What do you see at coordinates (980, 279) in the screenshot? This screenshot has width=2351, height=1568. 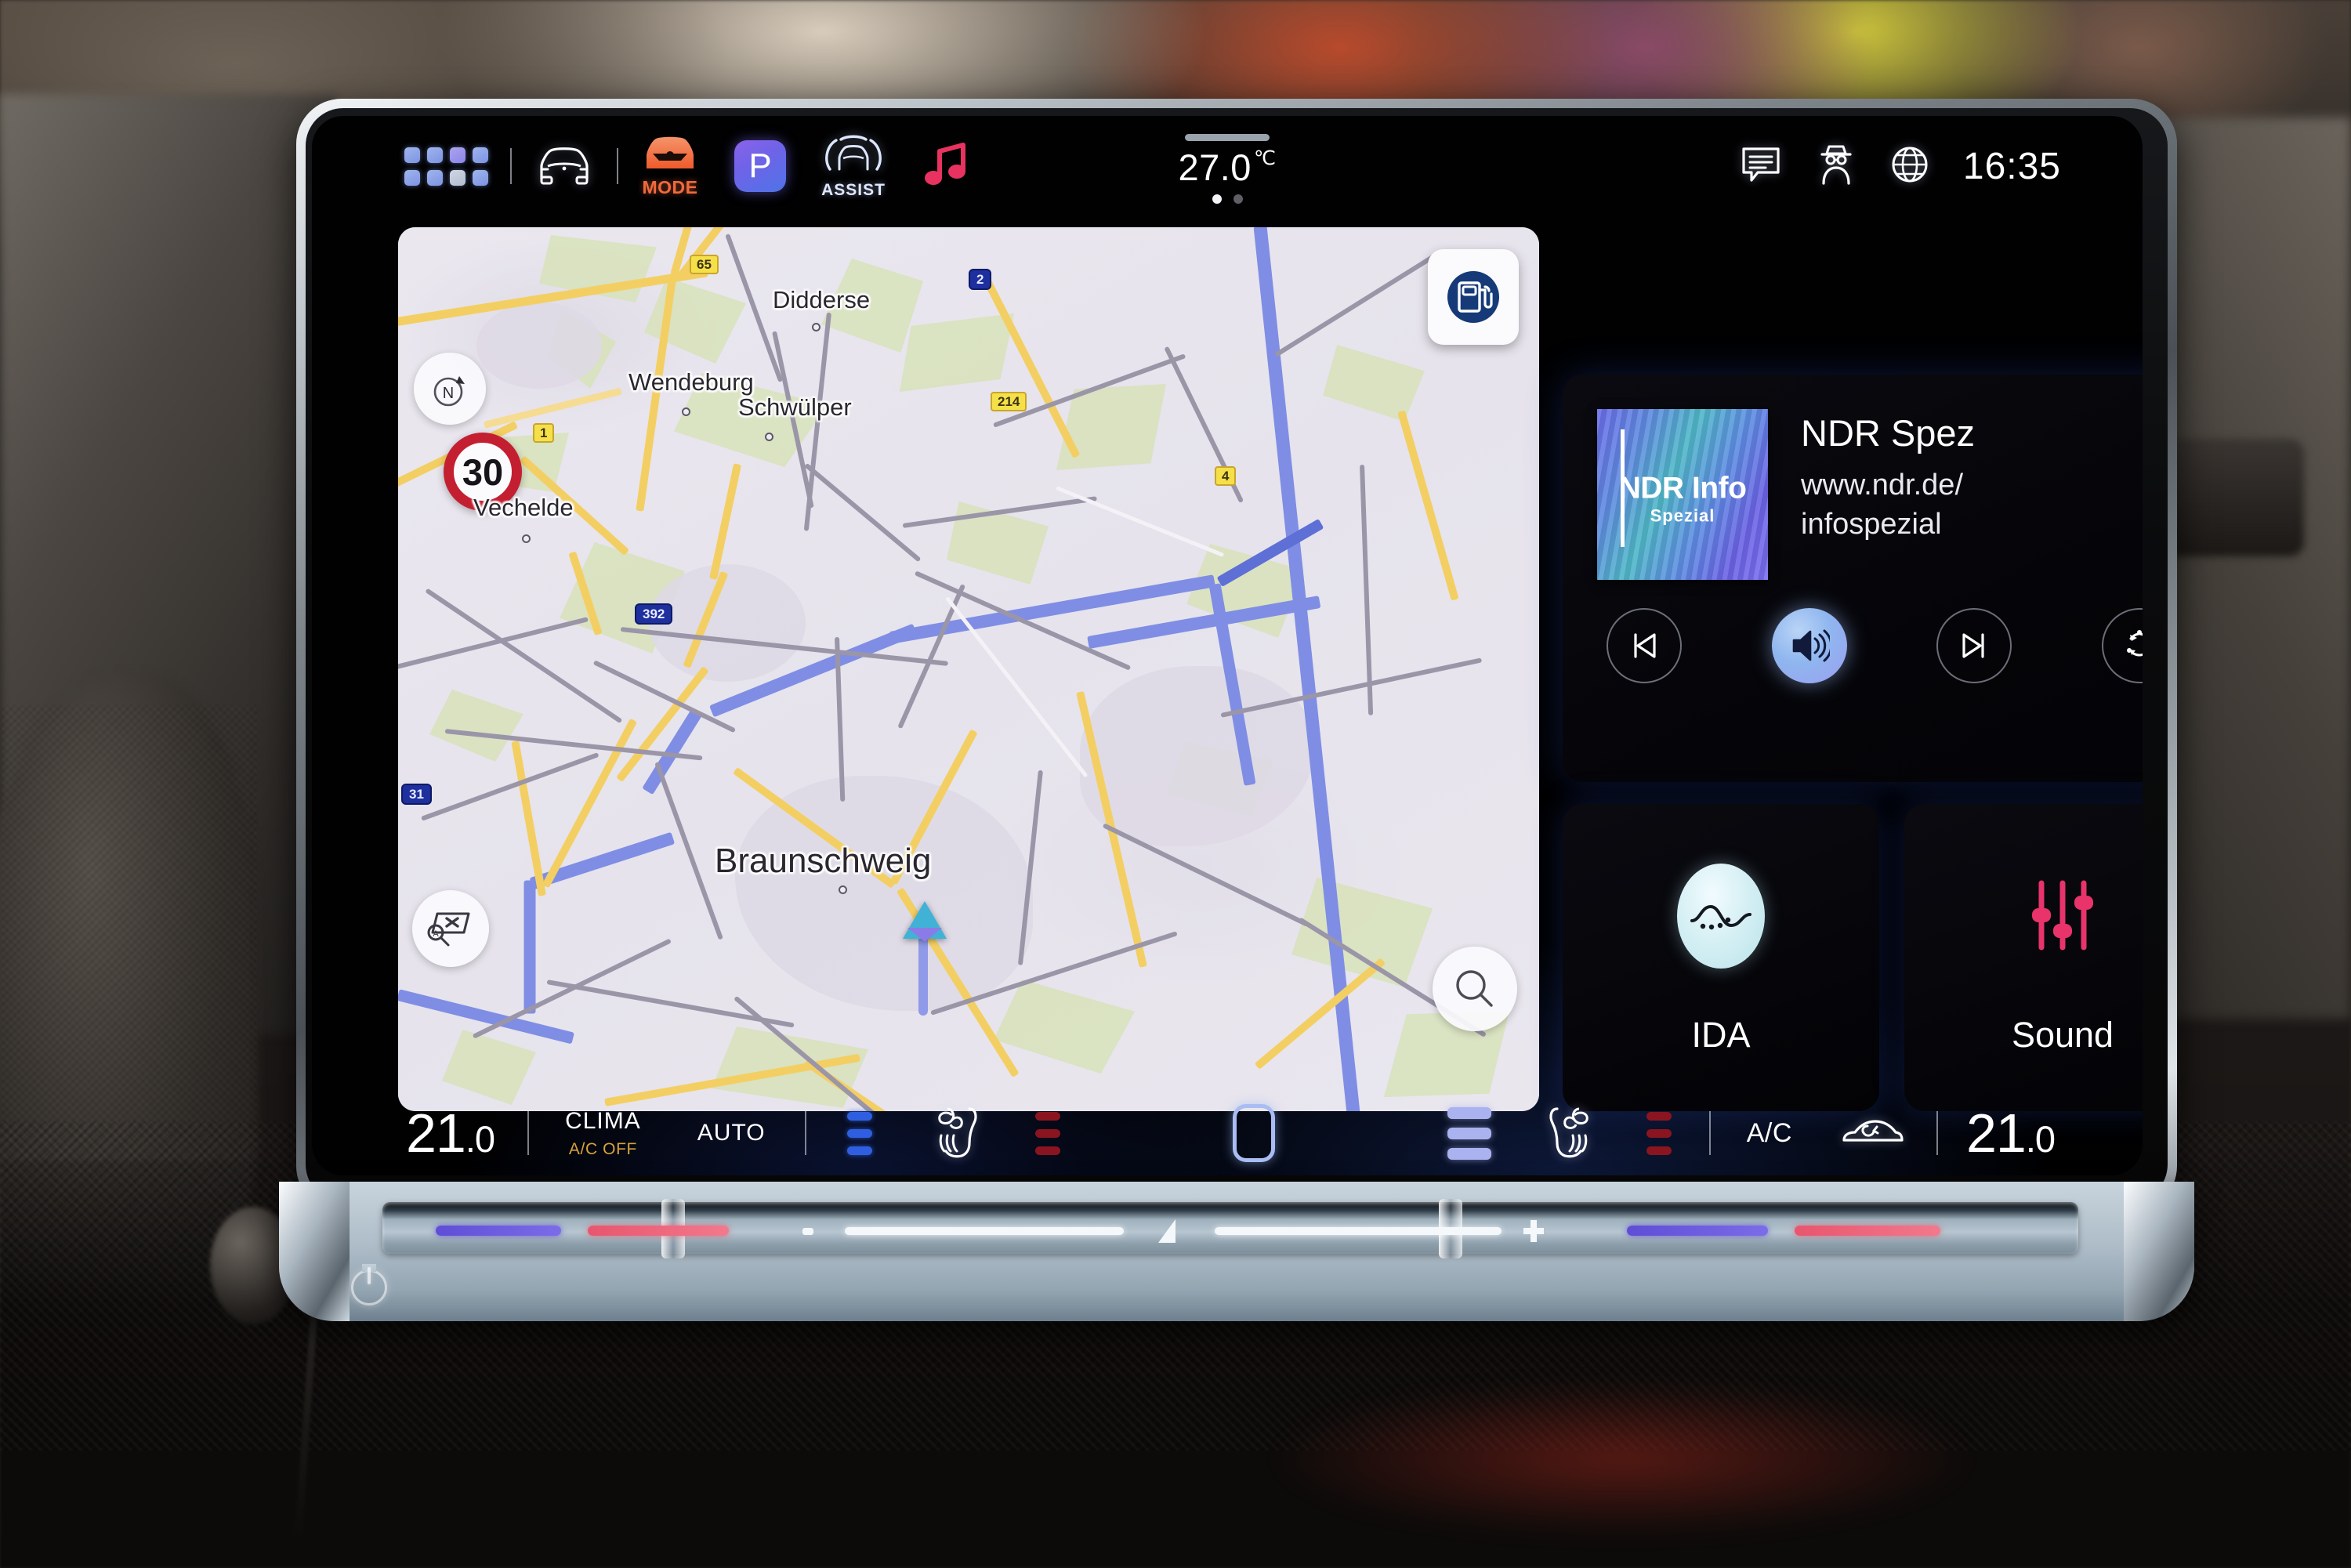 I see `road-shield: 2` at bounding box center [980, 279].